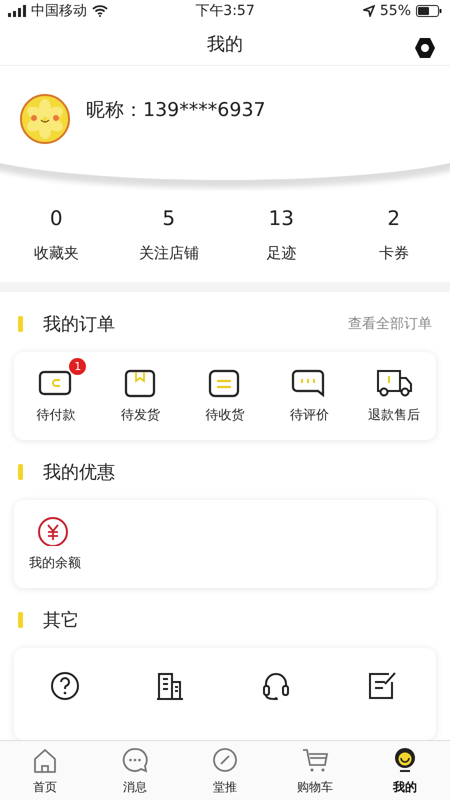 This screenshot has height=800, width=450. Describe the element at coordinates (100, 11) in the screenshot. I see `wifi-icon` at that location.